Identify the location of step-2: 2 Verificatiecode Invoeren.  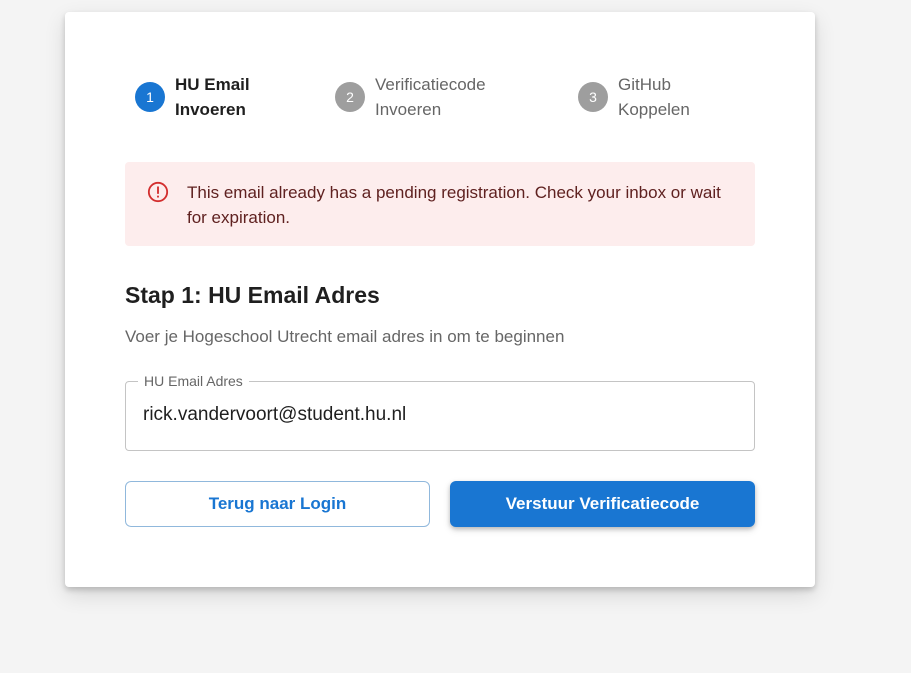
(410, 97).